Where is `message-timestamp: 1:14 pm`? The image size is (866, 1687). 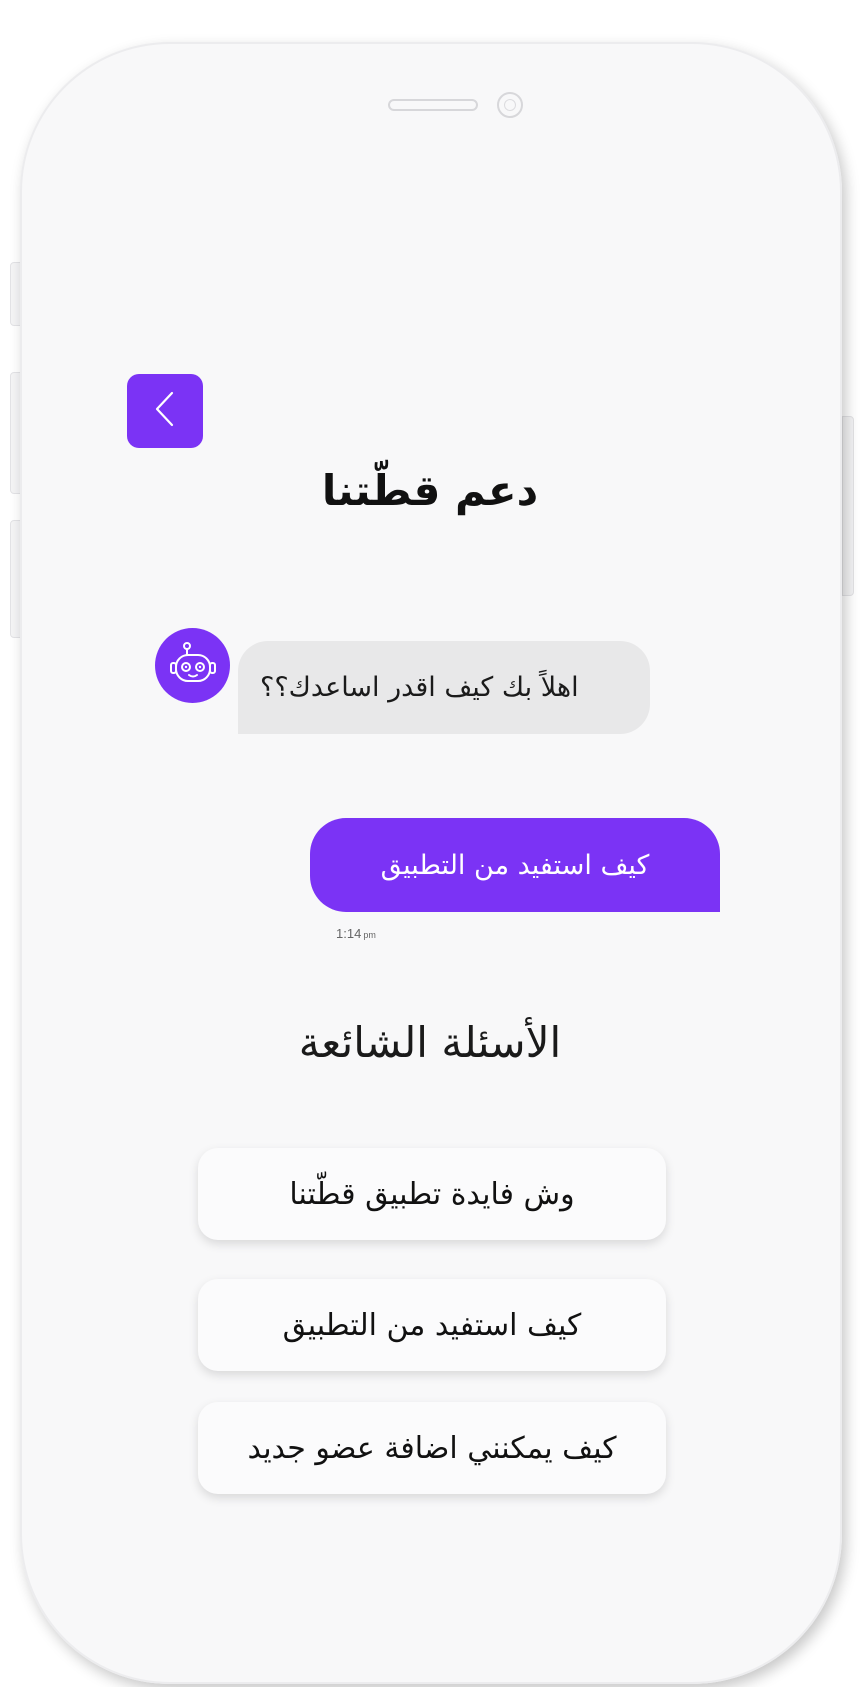
message-timestamp: 1:14 pm is located at coordinates (356, 933).